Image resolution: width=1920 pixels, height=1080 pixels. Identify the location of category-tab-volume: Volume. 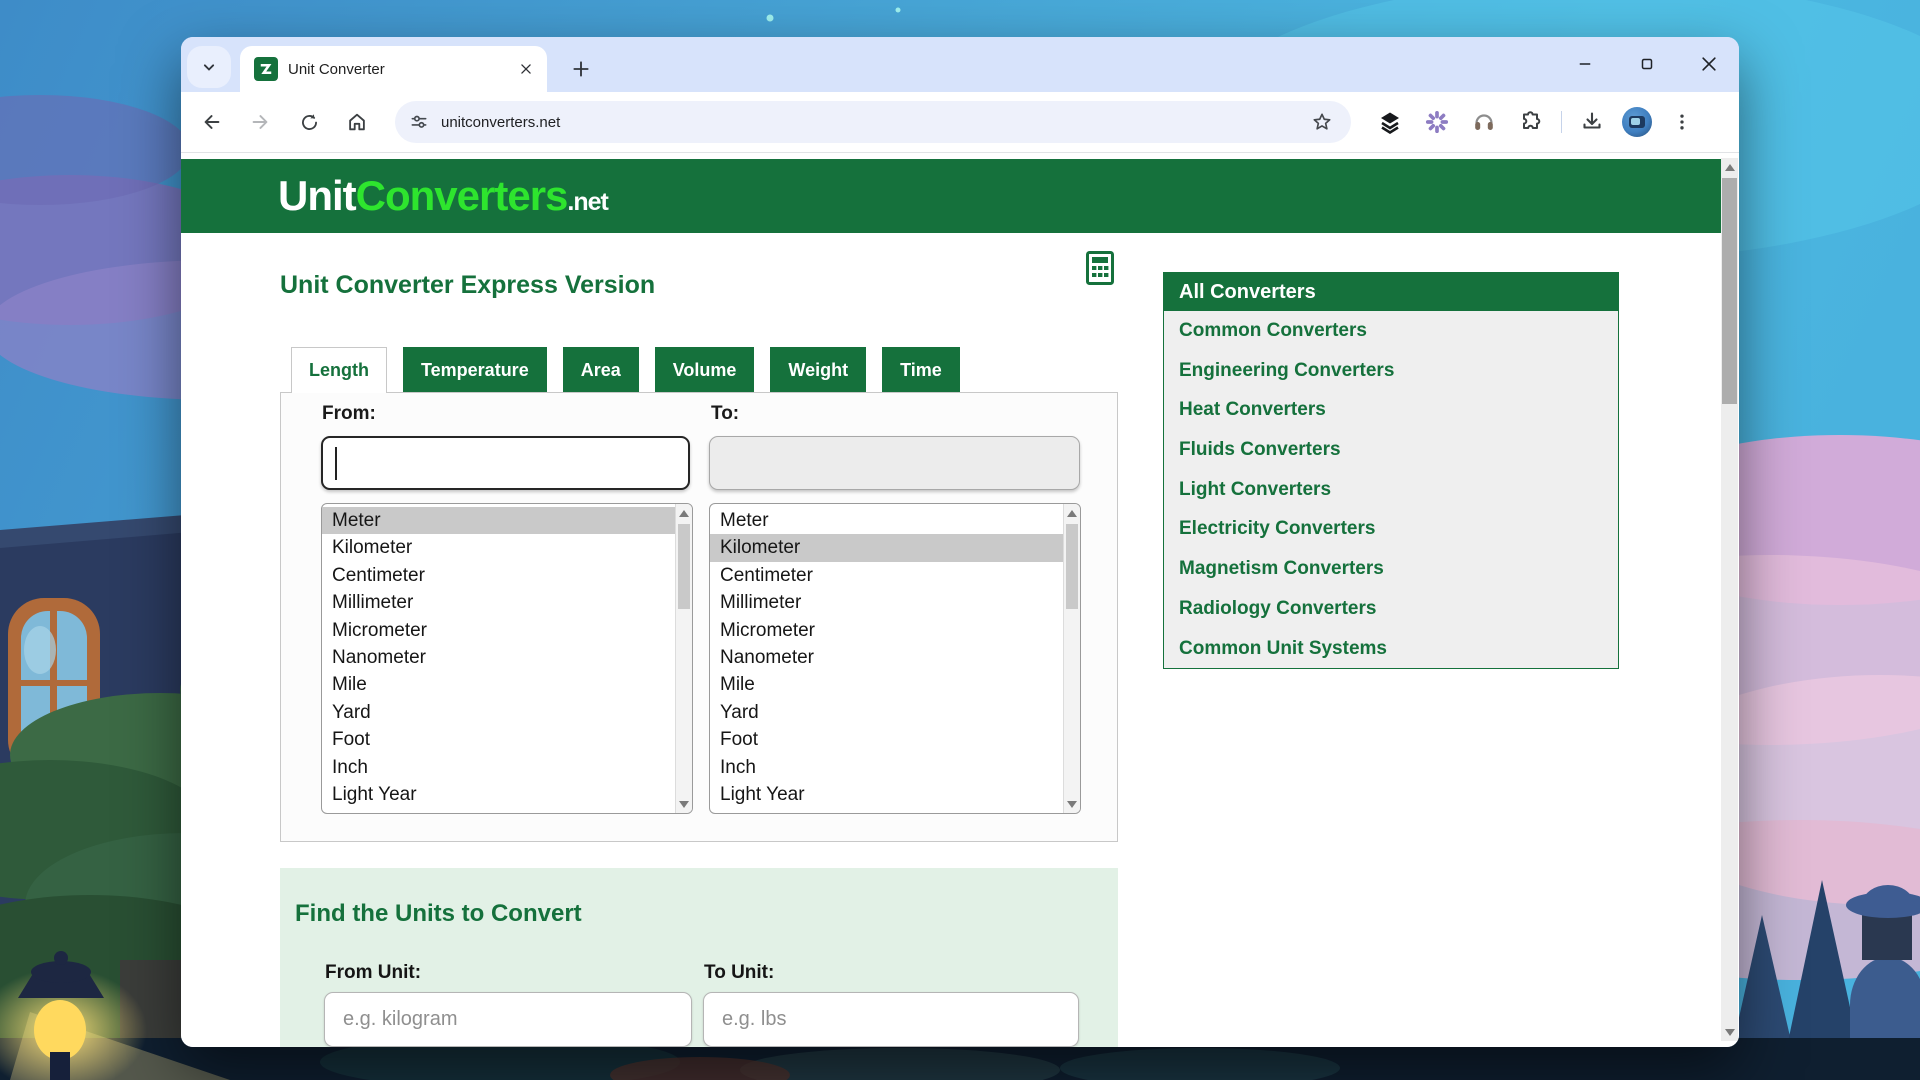
(704, 369).